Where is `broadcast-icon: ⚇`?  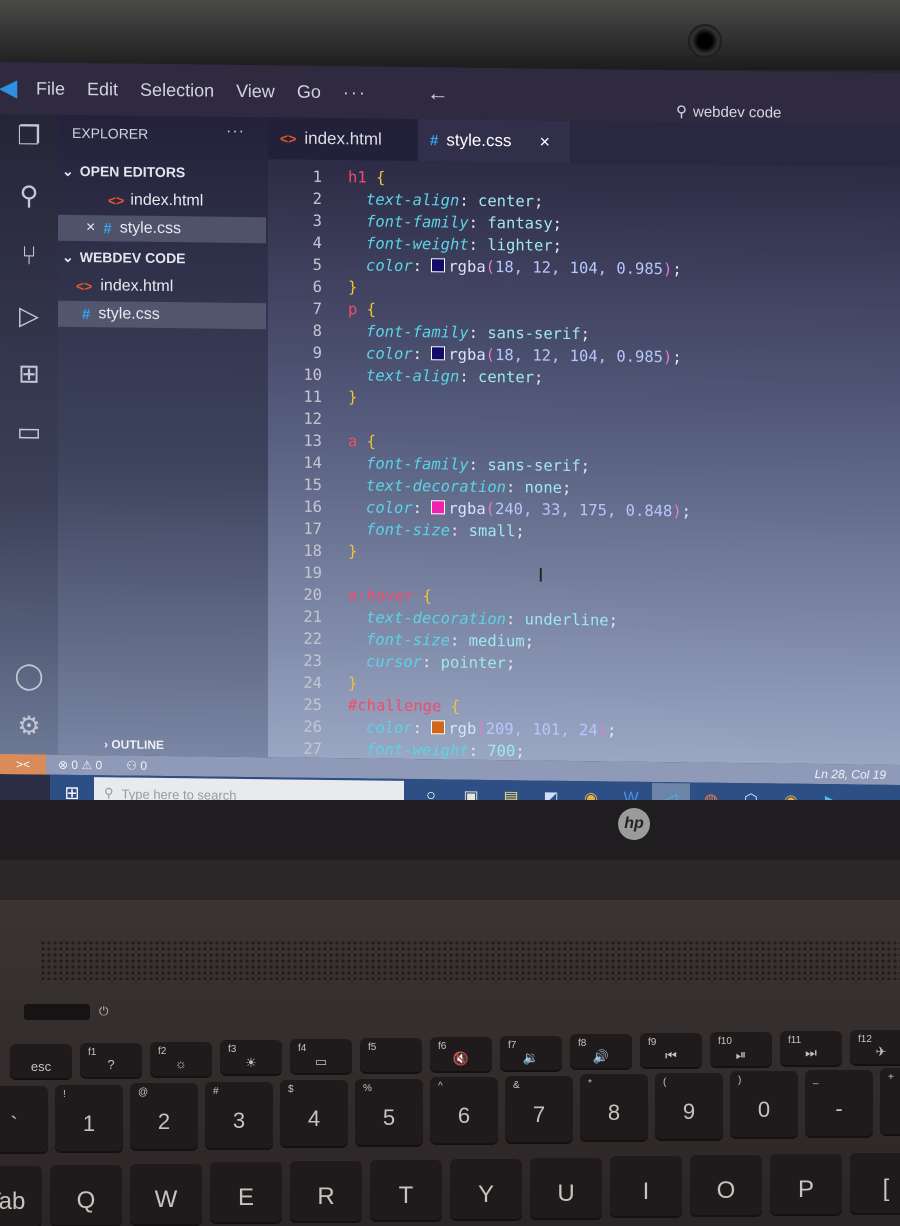
broadcast-icon: ⚇ is located at coordinates (131, 765).